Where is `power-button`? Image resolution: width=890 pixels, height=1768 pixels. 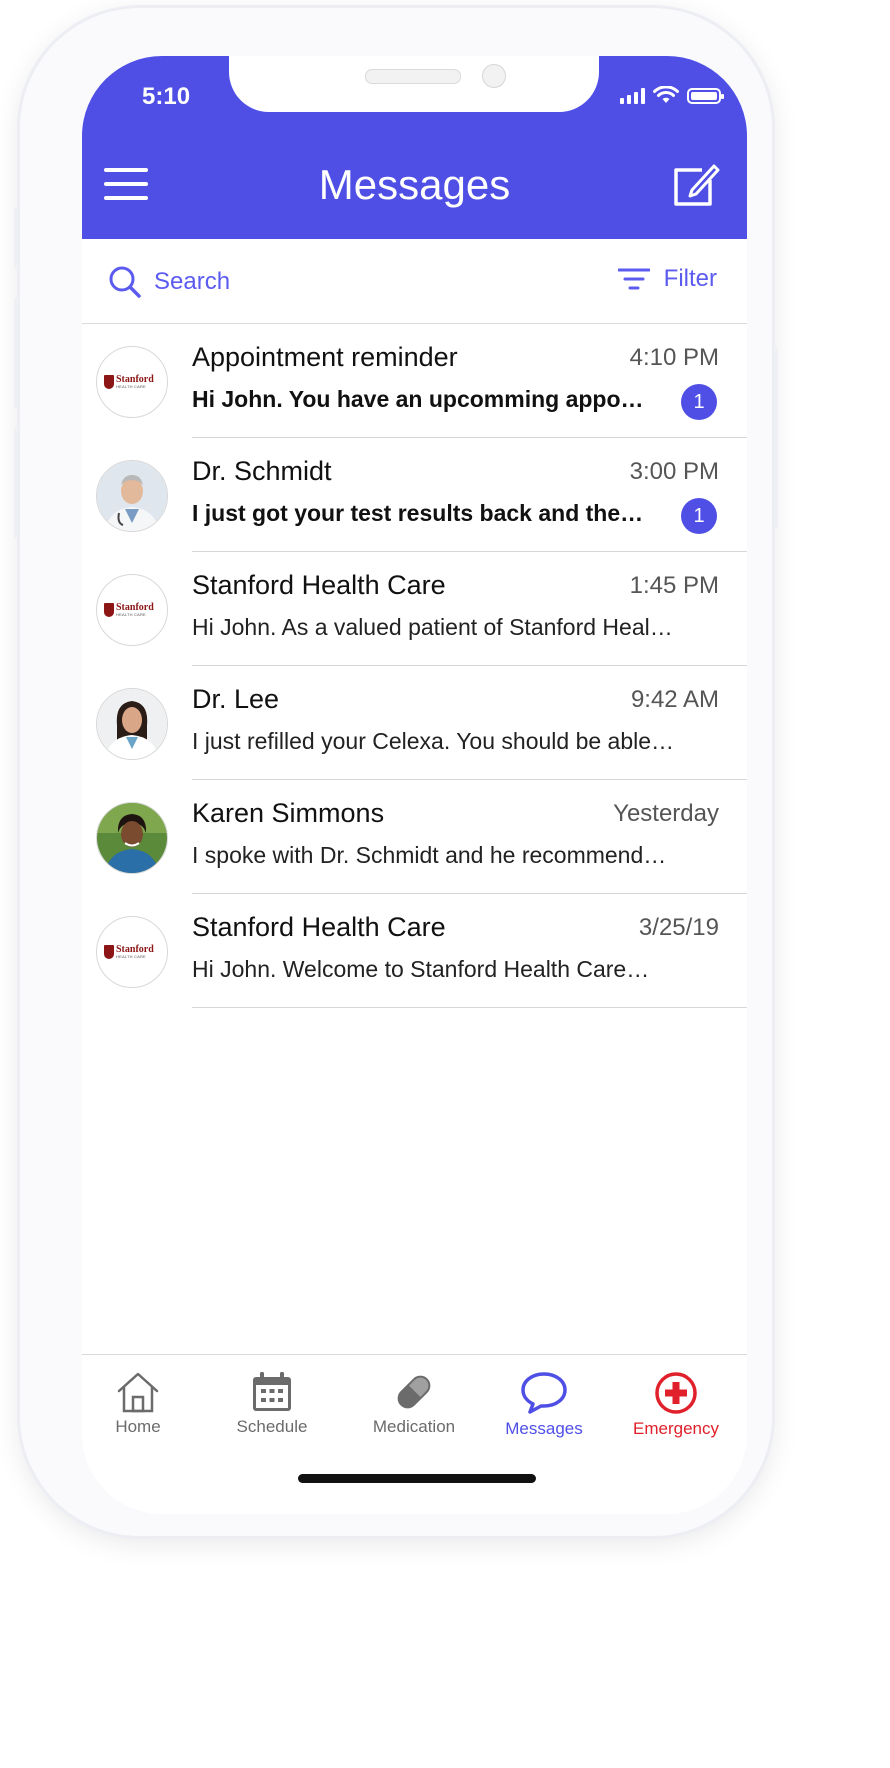 power-button is located at coordinates (776, 438).